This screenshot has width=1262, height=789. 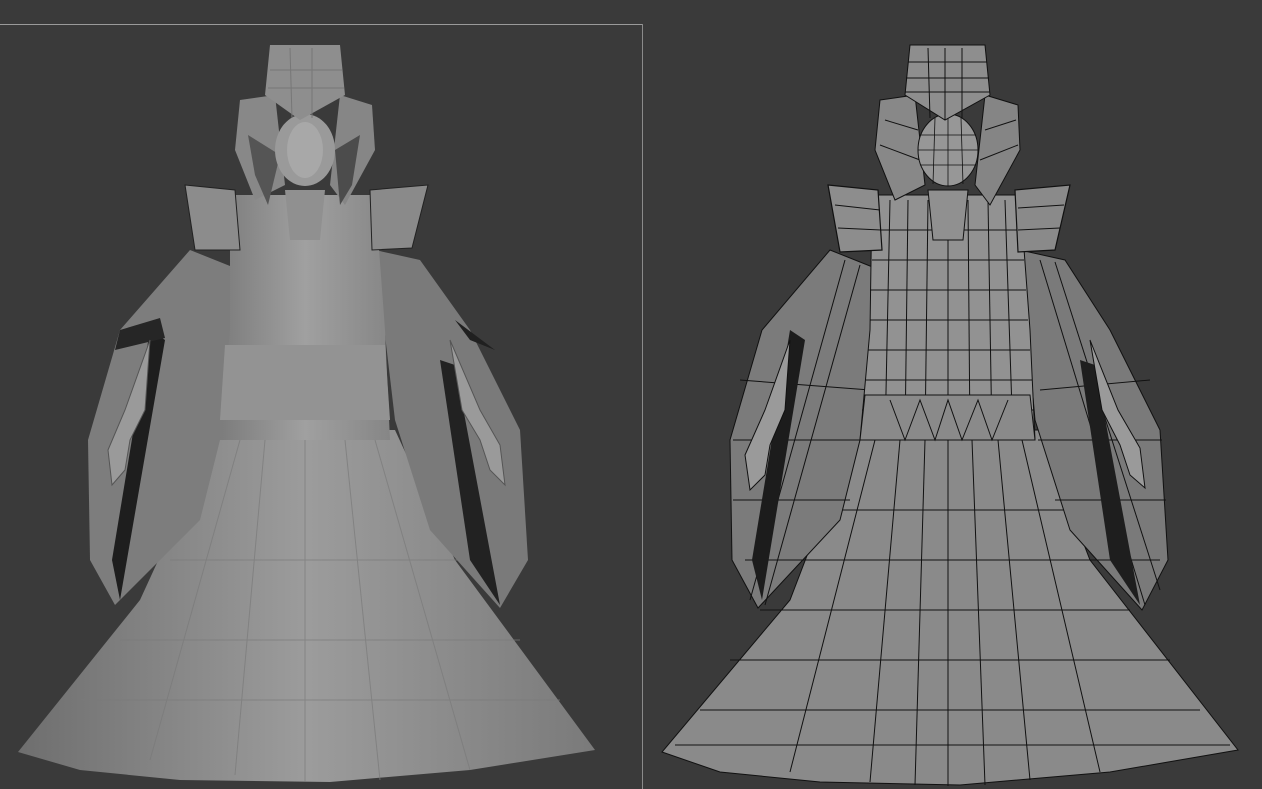 I want to click on viewport-active-border, so click(x=321, y=24).